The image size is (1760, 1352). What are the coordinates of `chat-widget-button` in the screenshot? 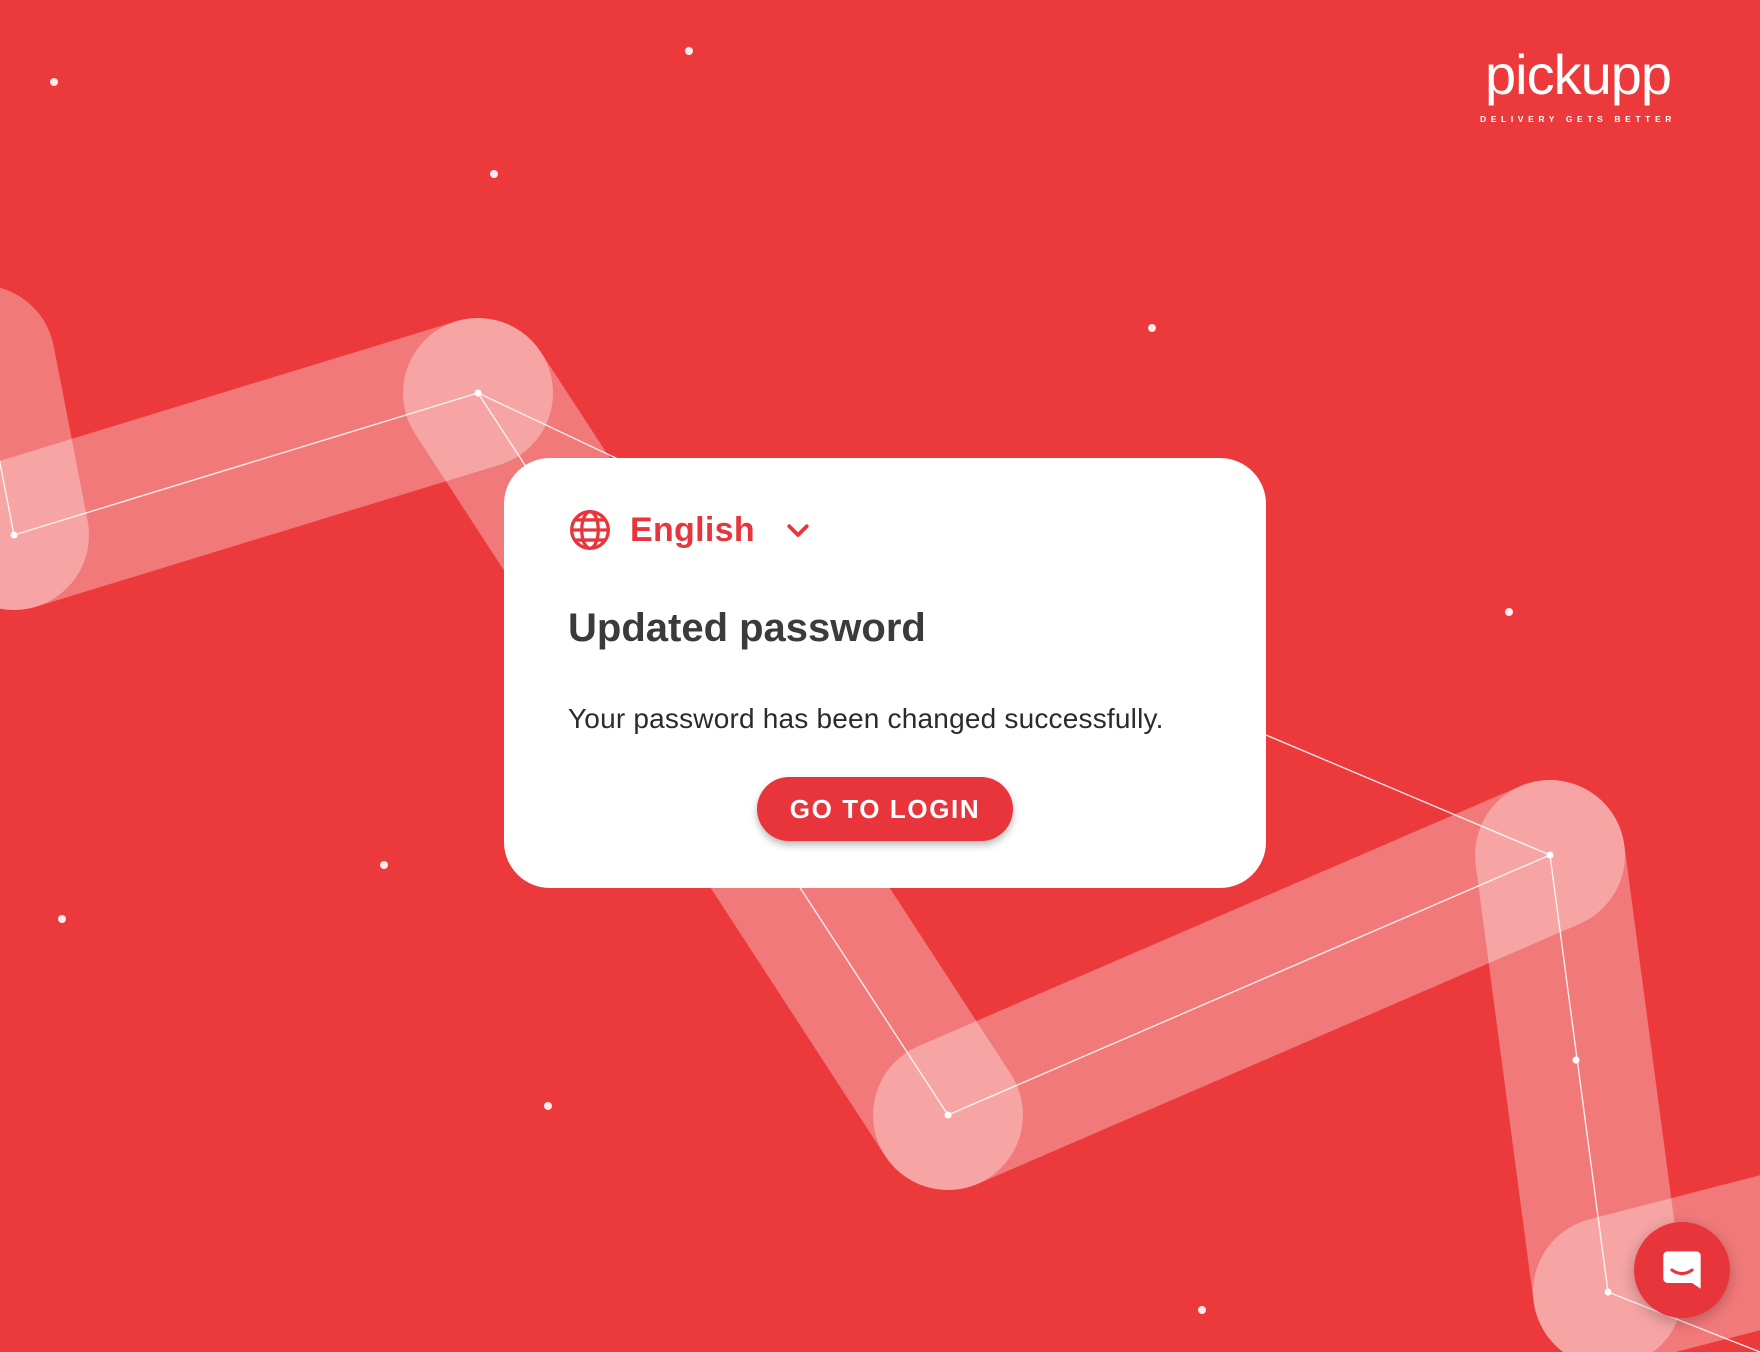 It's located at (1682, 1270).